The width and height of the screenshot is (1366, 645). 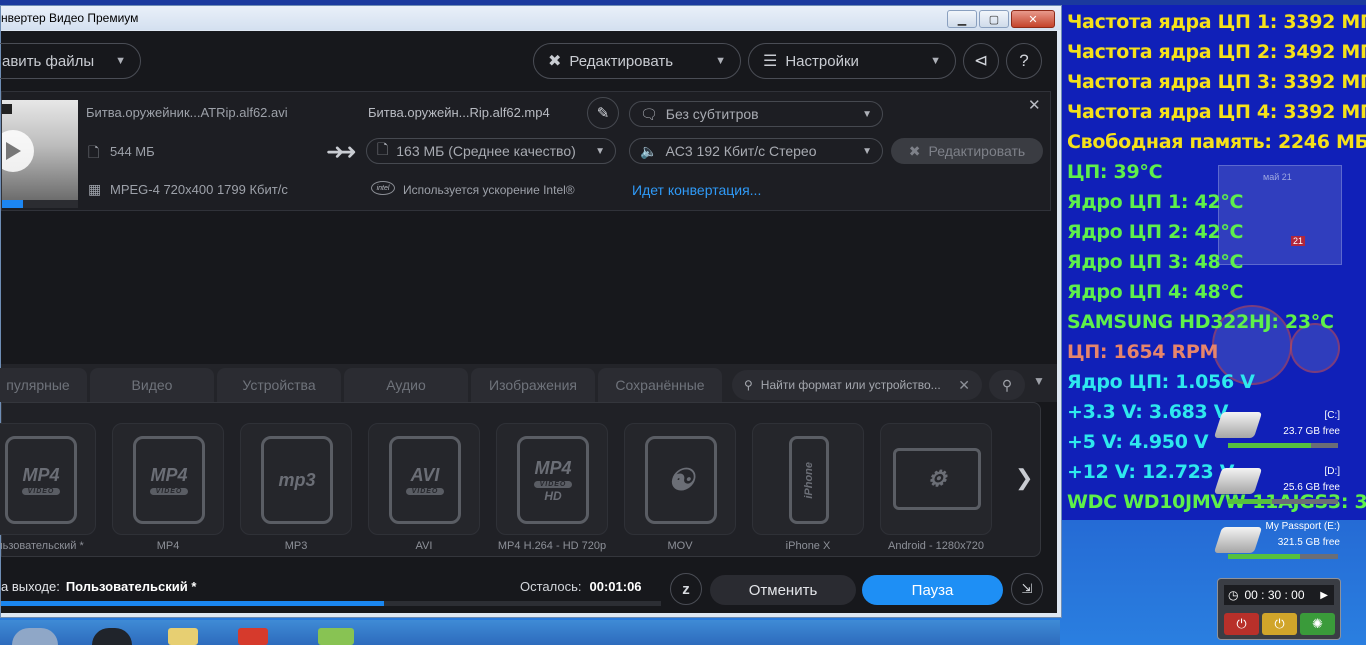 What do you see at coordinates (253, 636) in the screenshot?
I see `taskbar-pdf-icon` at bounding box center [253, 636].